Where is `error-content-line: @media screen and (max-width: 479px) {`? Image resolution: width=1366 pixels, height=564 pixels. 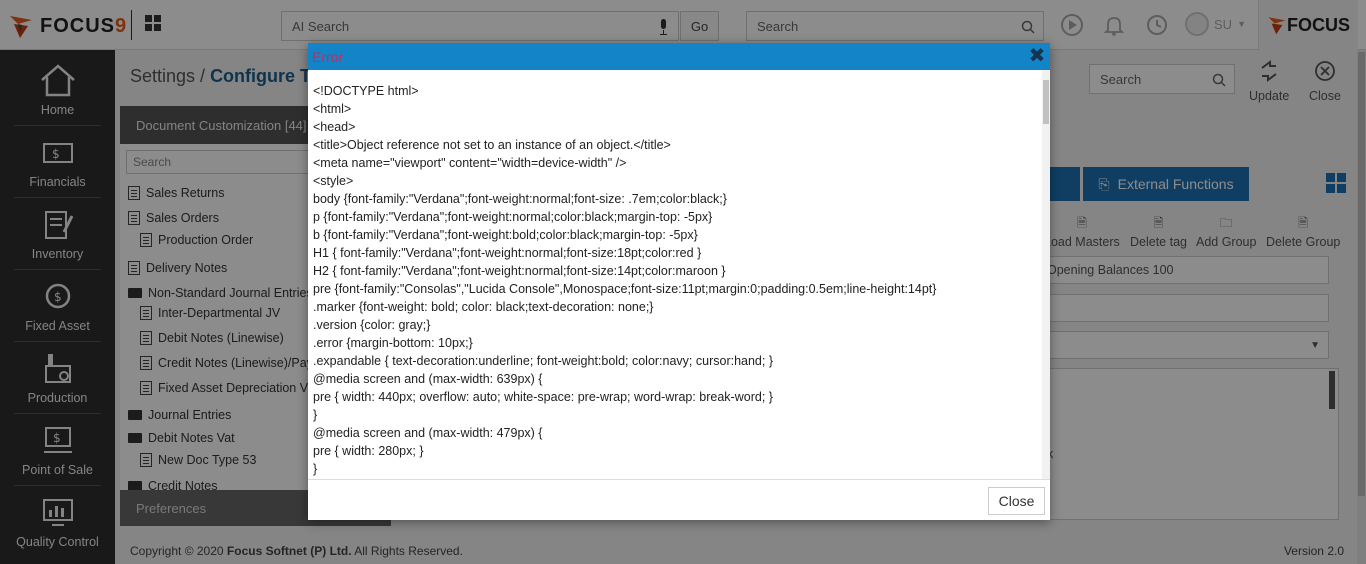
error-content-line: @media screen and (max-width: 479px) { is located at coordinates (428, 433).